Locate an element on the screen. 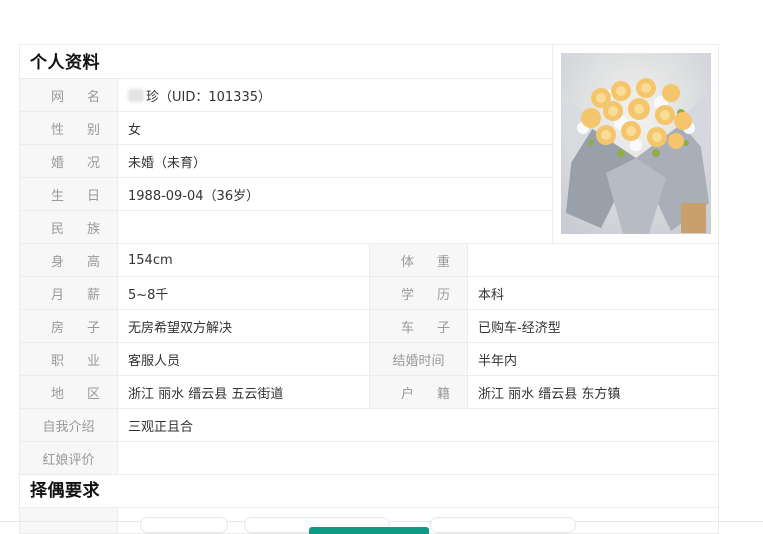 The image size is (763, 534). label-char: 民 is located at coordinates (58, 229).